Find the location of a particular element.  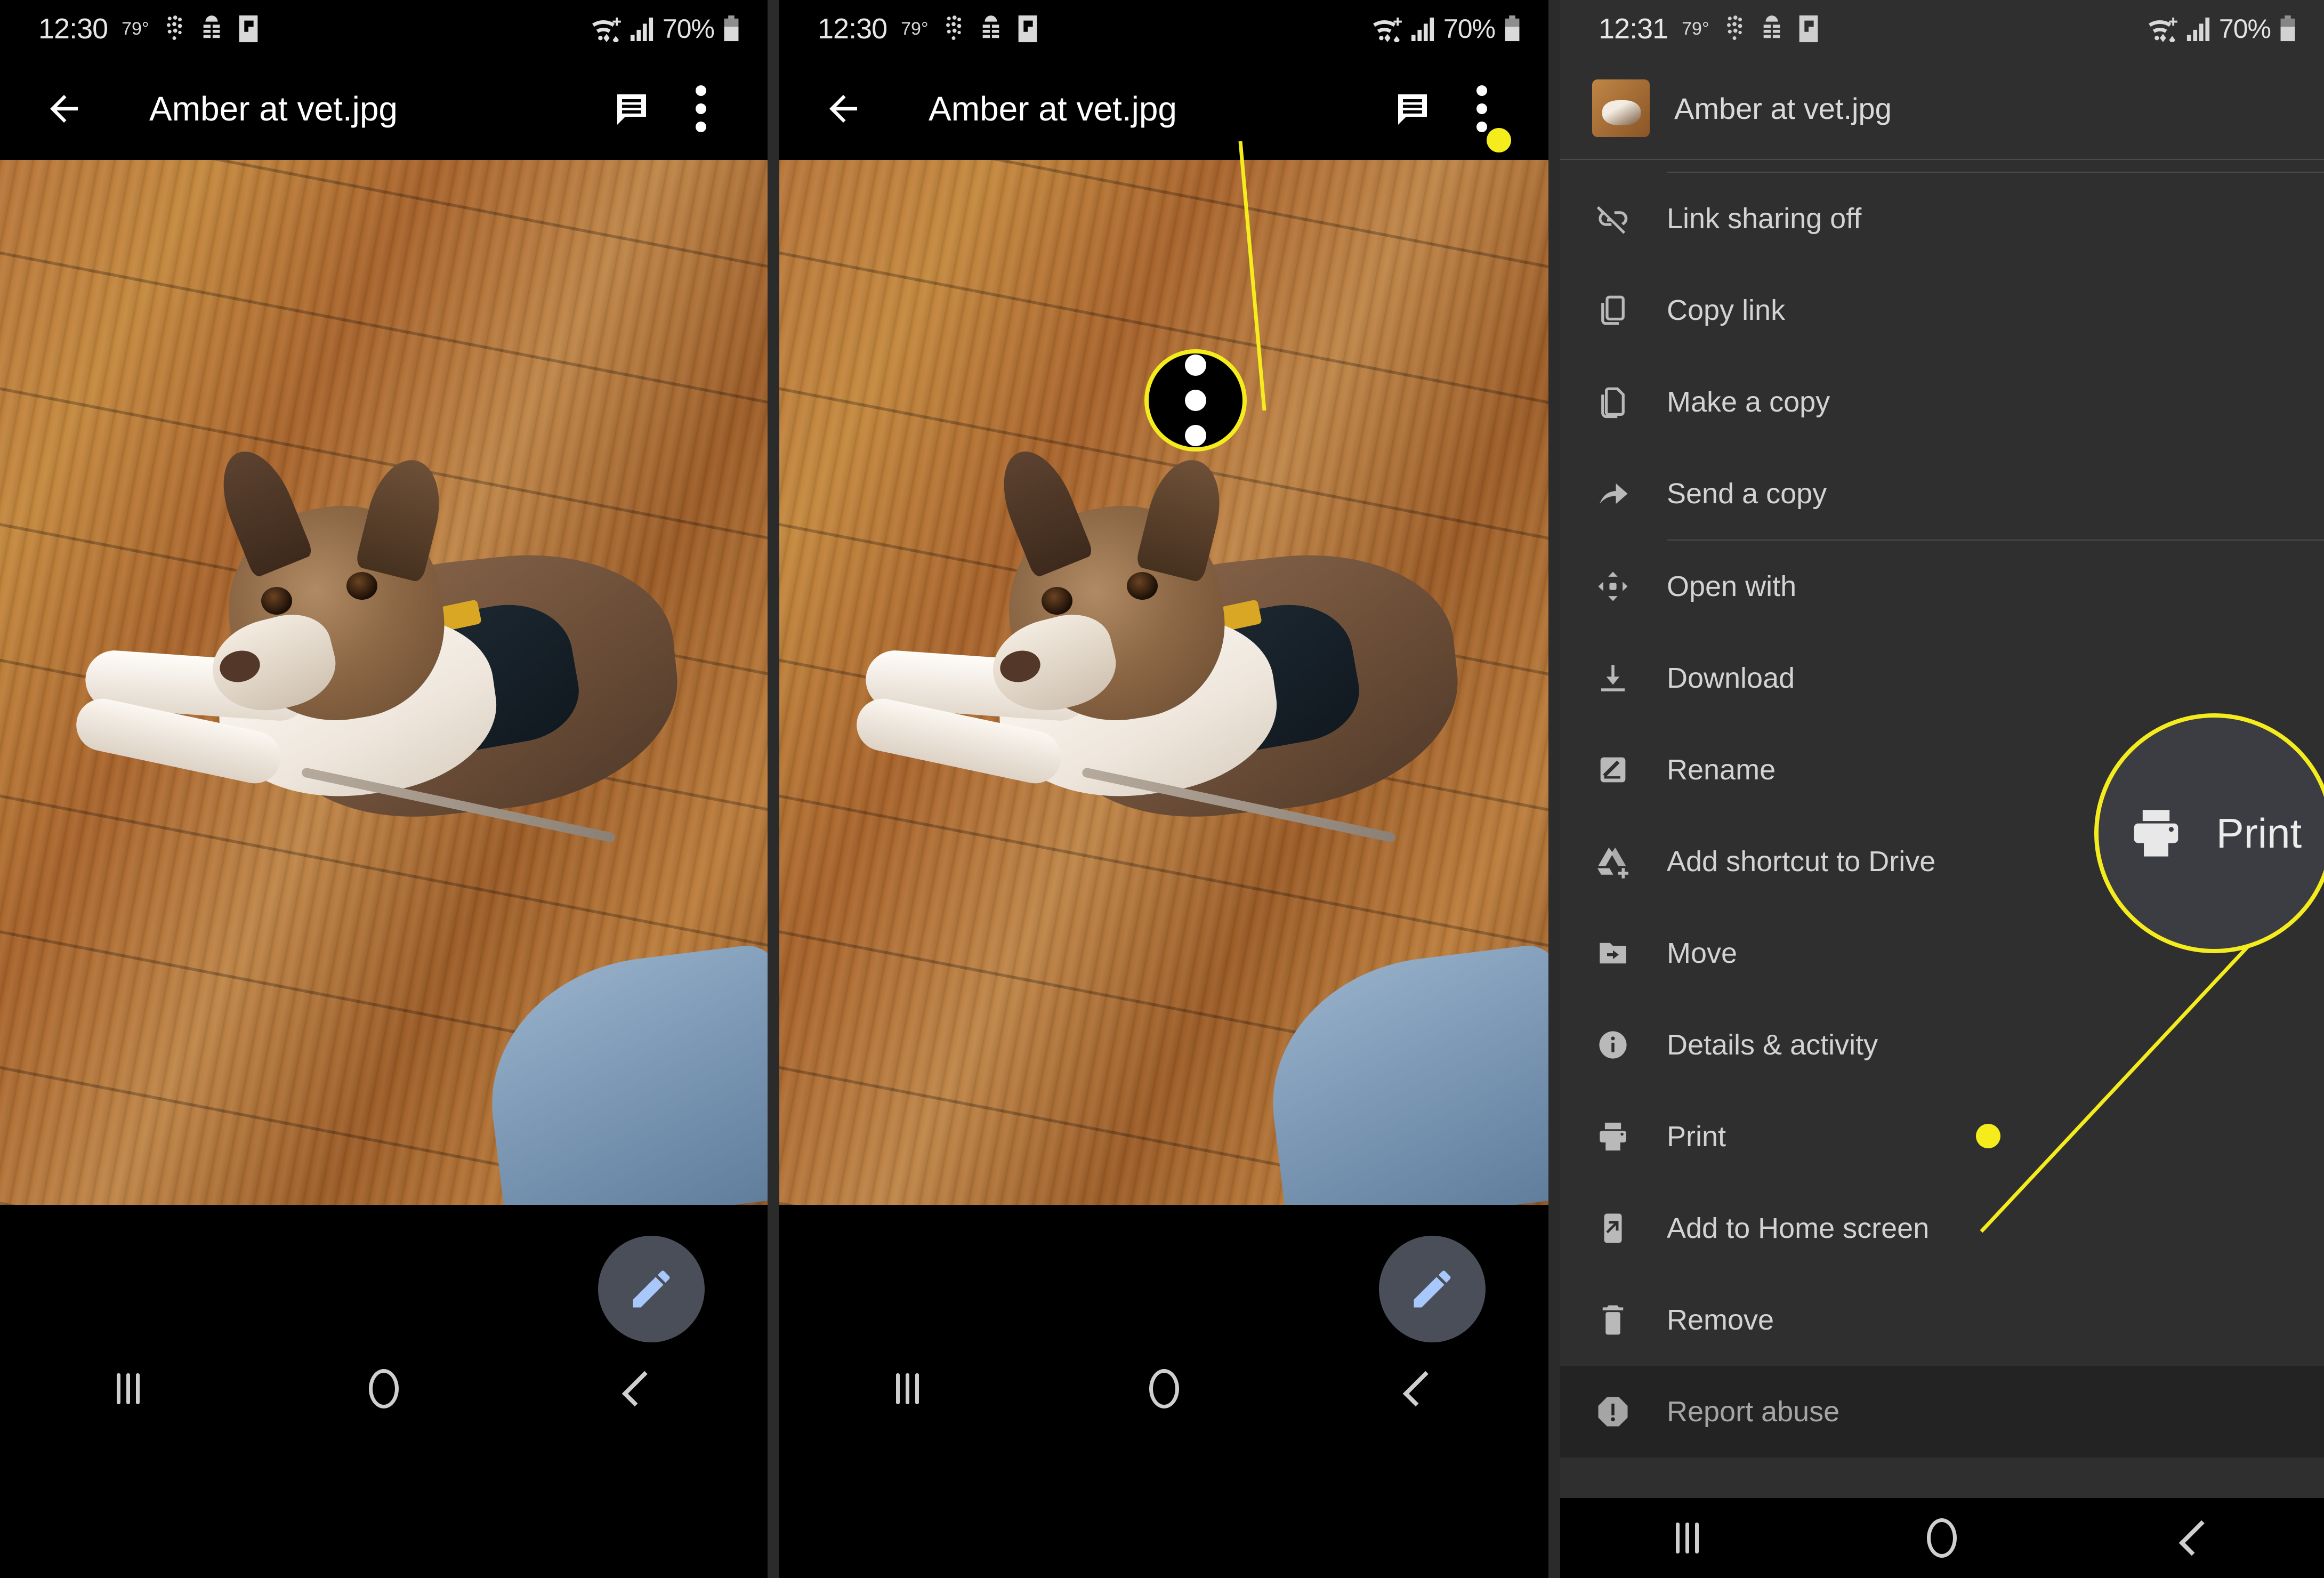

overflow-menu-callout is located at coordinates (1195, 401).